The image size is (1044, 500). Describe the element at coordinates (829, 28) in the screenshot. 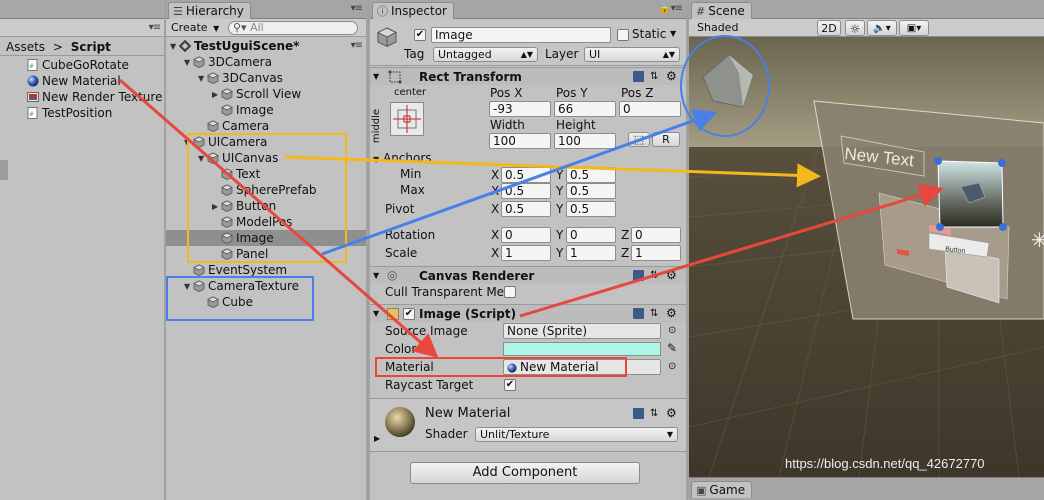

I see `mode-2d-button: 2D` at that location.